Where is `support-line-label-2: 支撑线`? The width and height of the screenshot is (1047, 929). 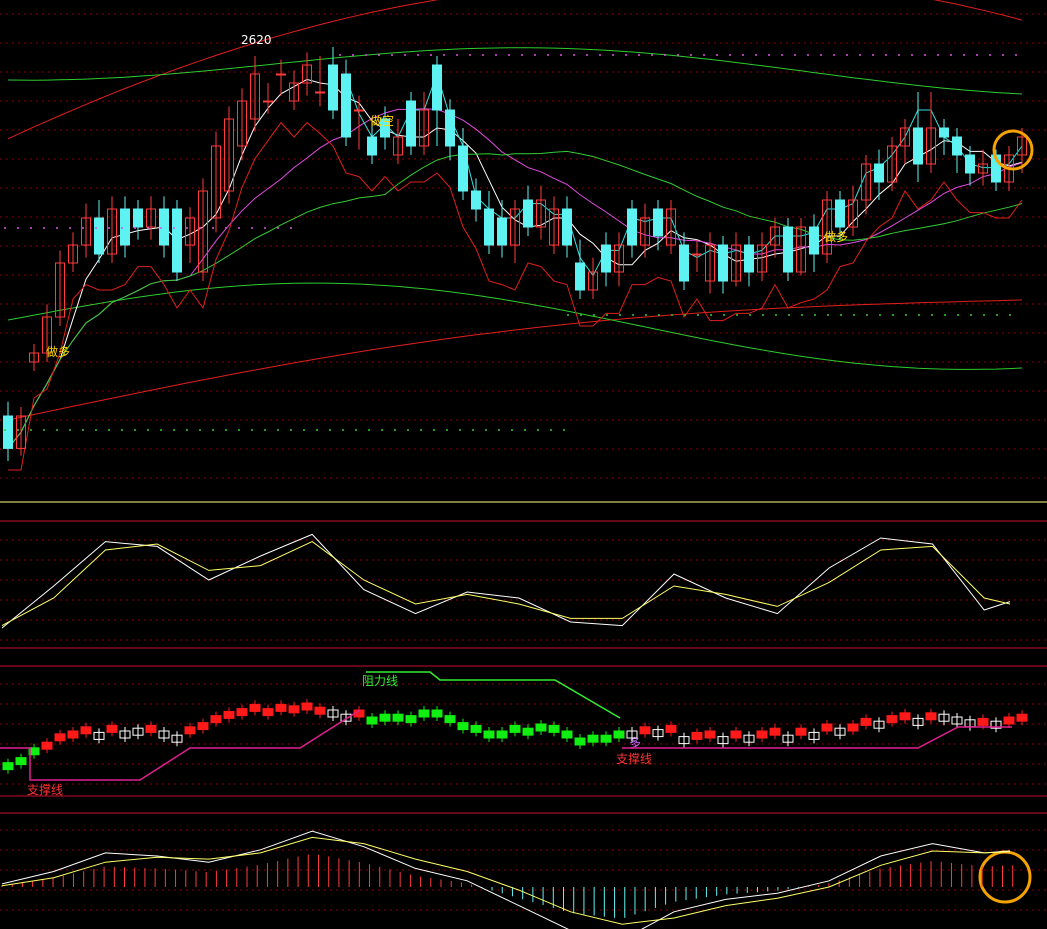 support-line-label-2: 支撑线 is located at coordinates (634, 758).